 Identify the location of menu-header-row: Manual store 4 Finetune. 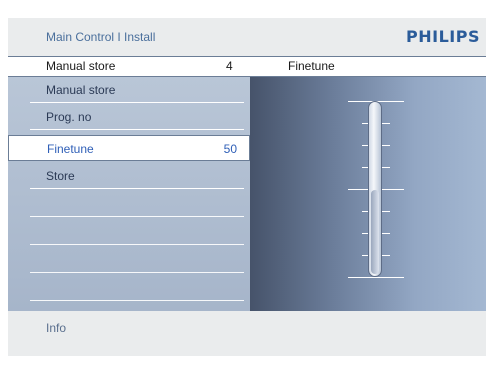
(247, 66).